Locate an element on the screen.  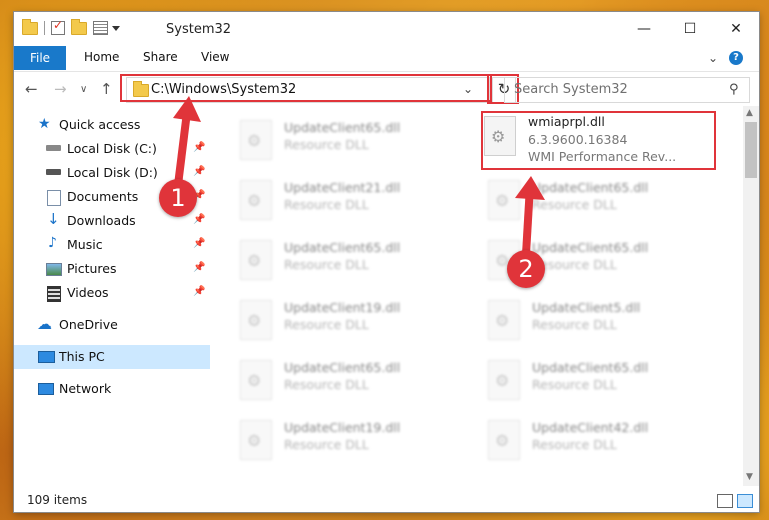
step-badge-1: 1 is located at coordinates (178, 198).